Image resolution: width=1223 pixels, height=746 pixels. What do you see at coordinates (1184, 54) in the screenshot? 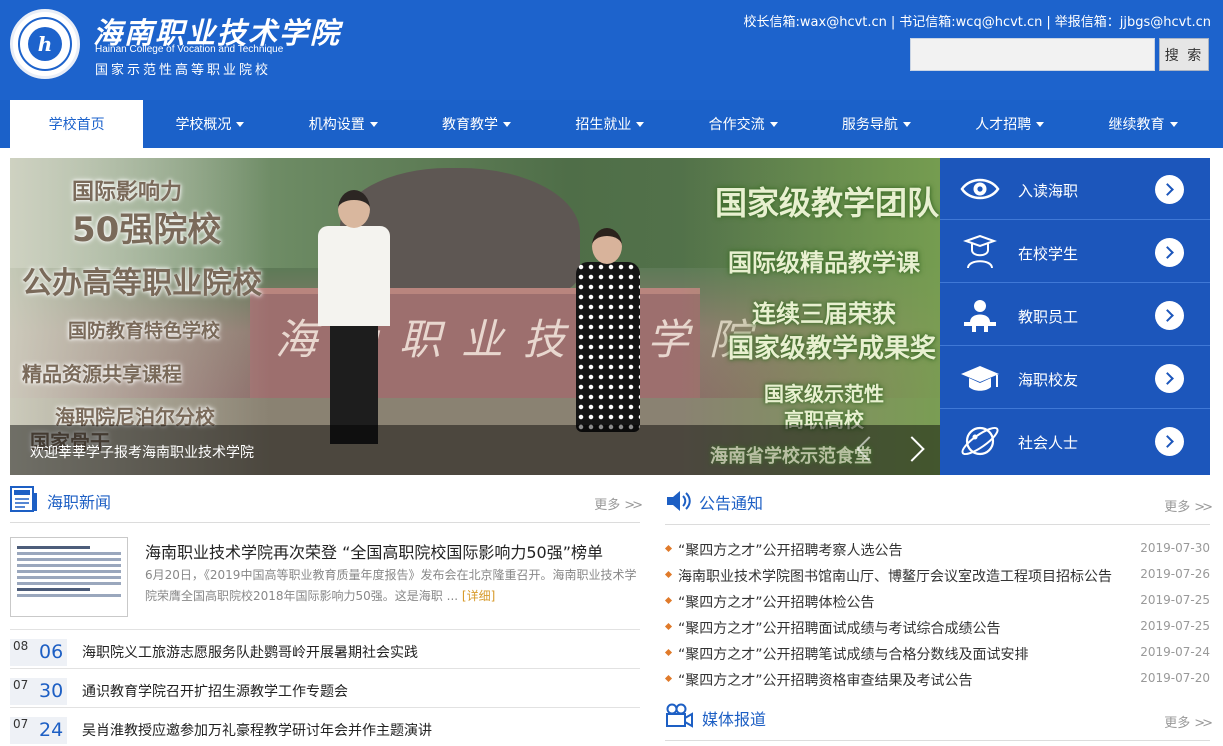
I see `search-button: 搜 索` at bounding box center [1184, 54].